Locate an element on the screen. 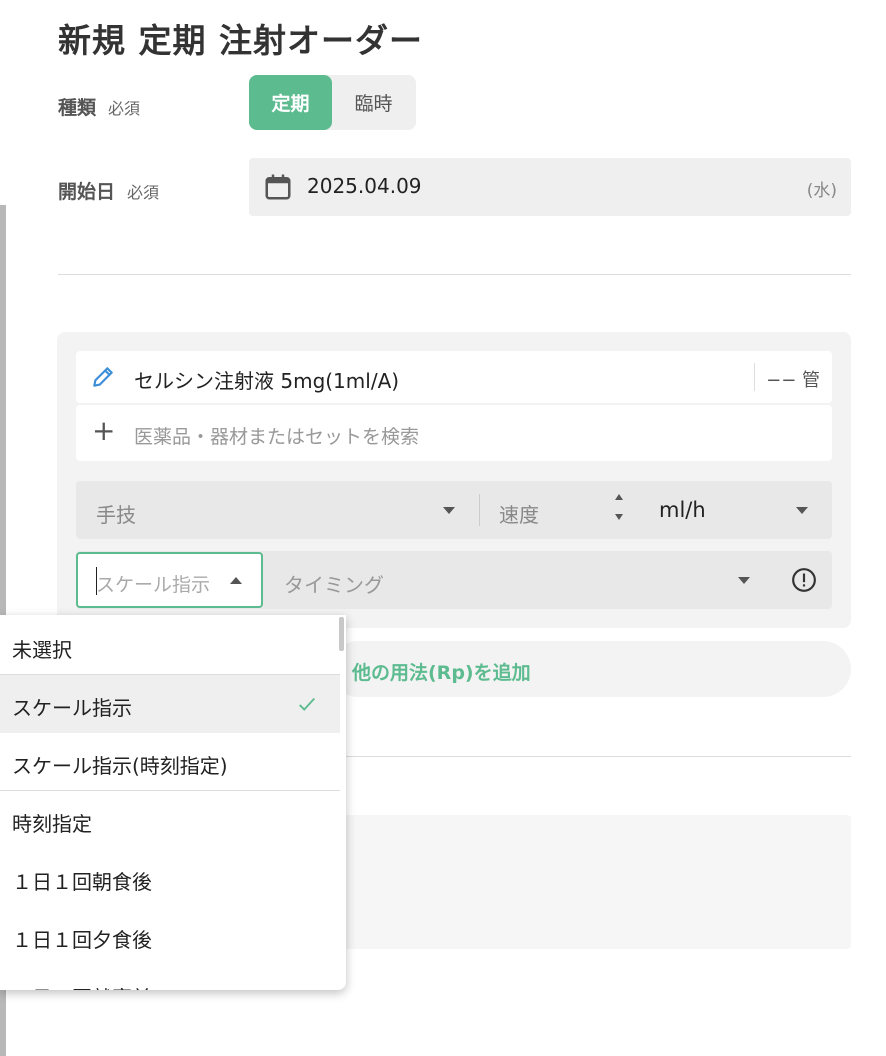 This screenshot has width=886, height=1056. type-required-badge: 必須 is located at coordinates (124, 108).